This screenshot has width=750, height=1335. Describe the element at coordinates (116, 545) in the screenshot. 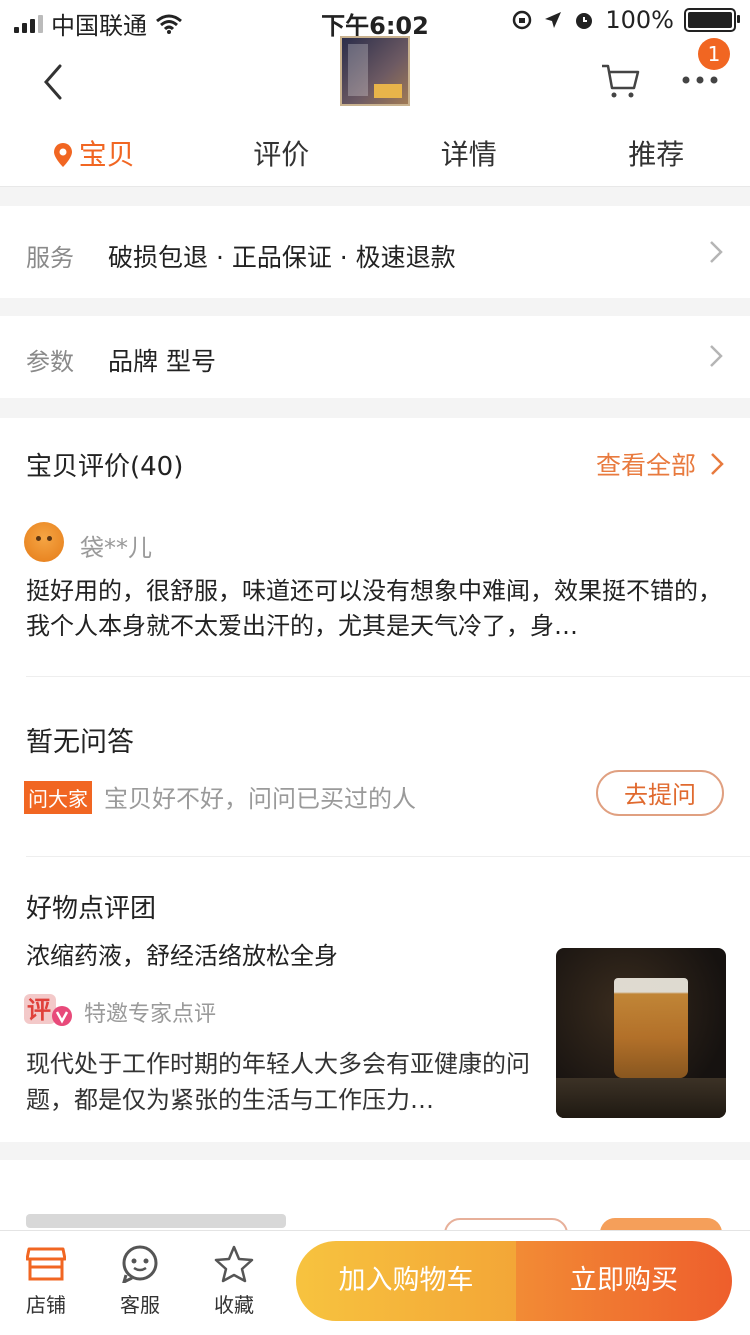

I see `review-username: 袋**儿` at that location.